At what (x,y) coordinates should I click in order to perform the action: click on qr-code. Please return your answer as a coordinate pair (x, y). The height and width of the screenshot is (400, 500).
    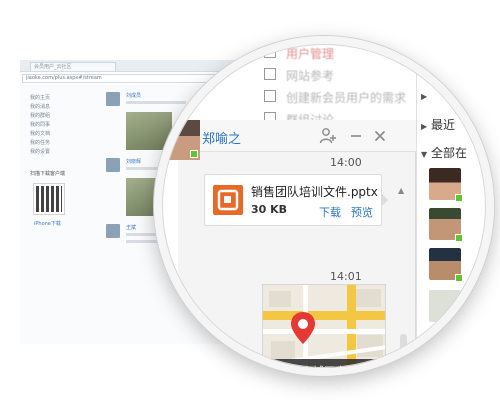
    Looking at the image, I should click on (49, 199).